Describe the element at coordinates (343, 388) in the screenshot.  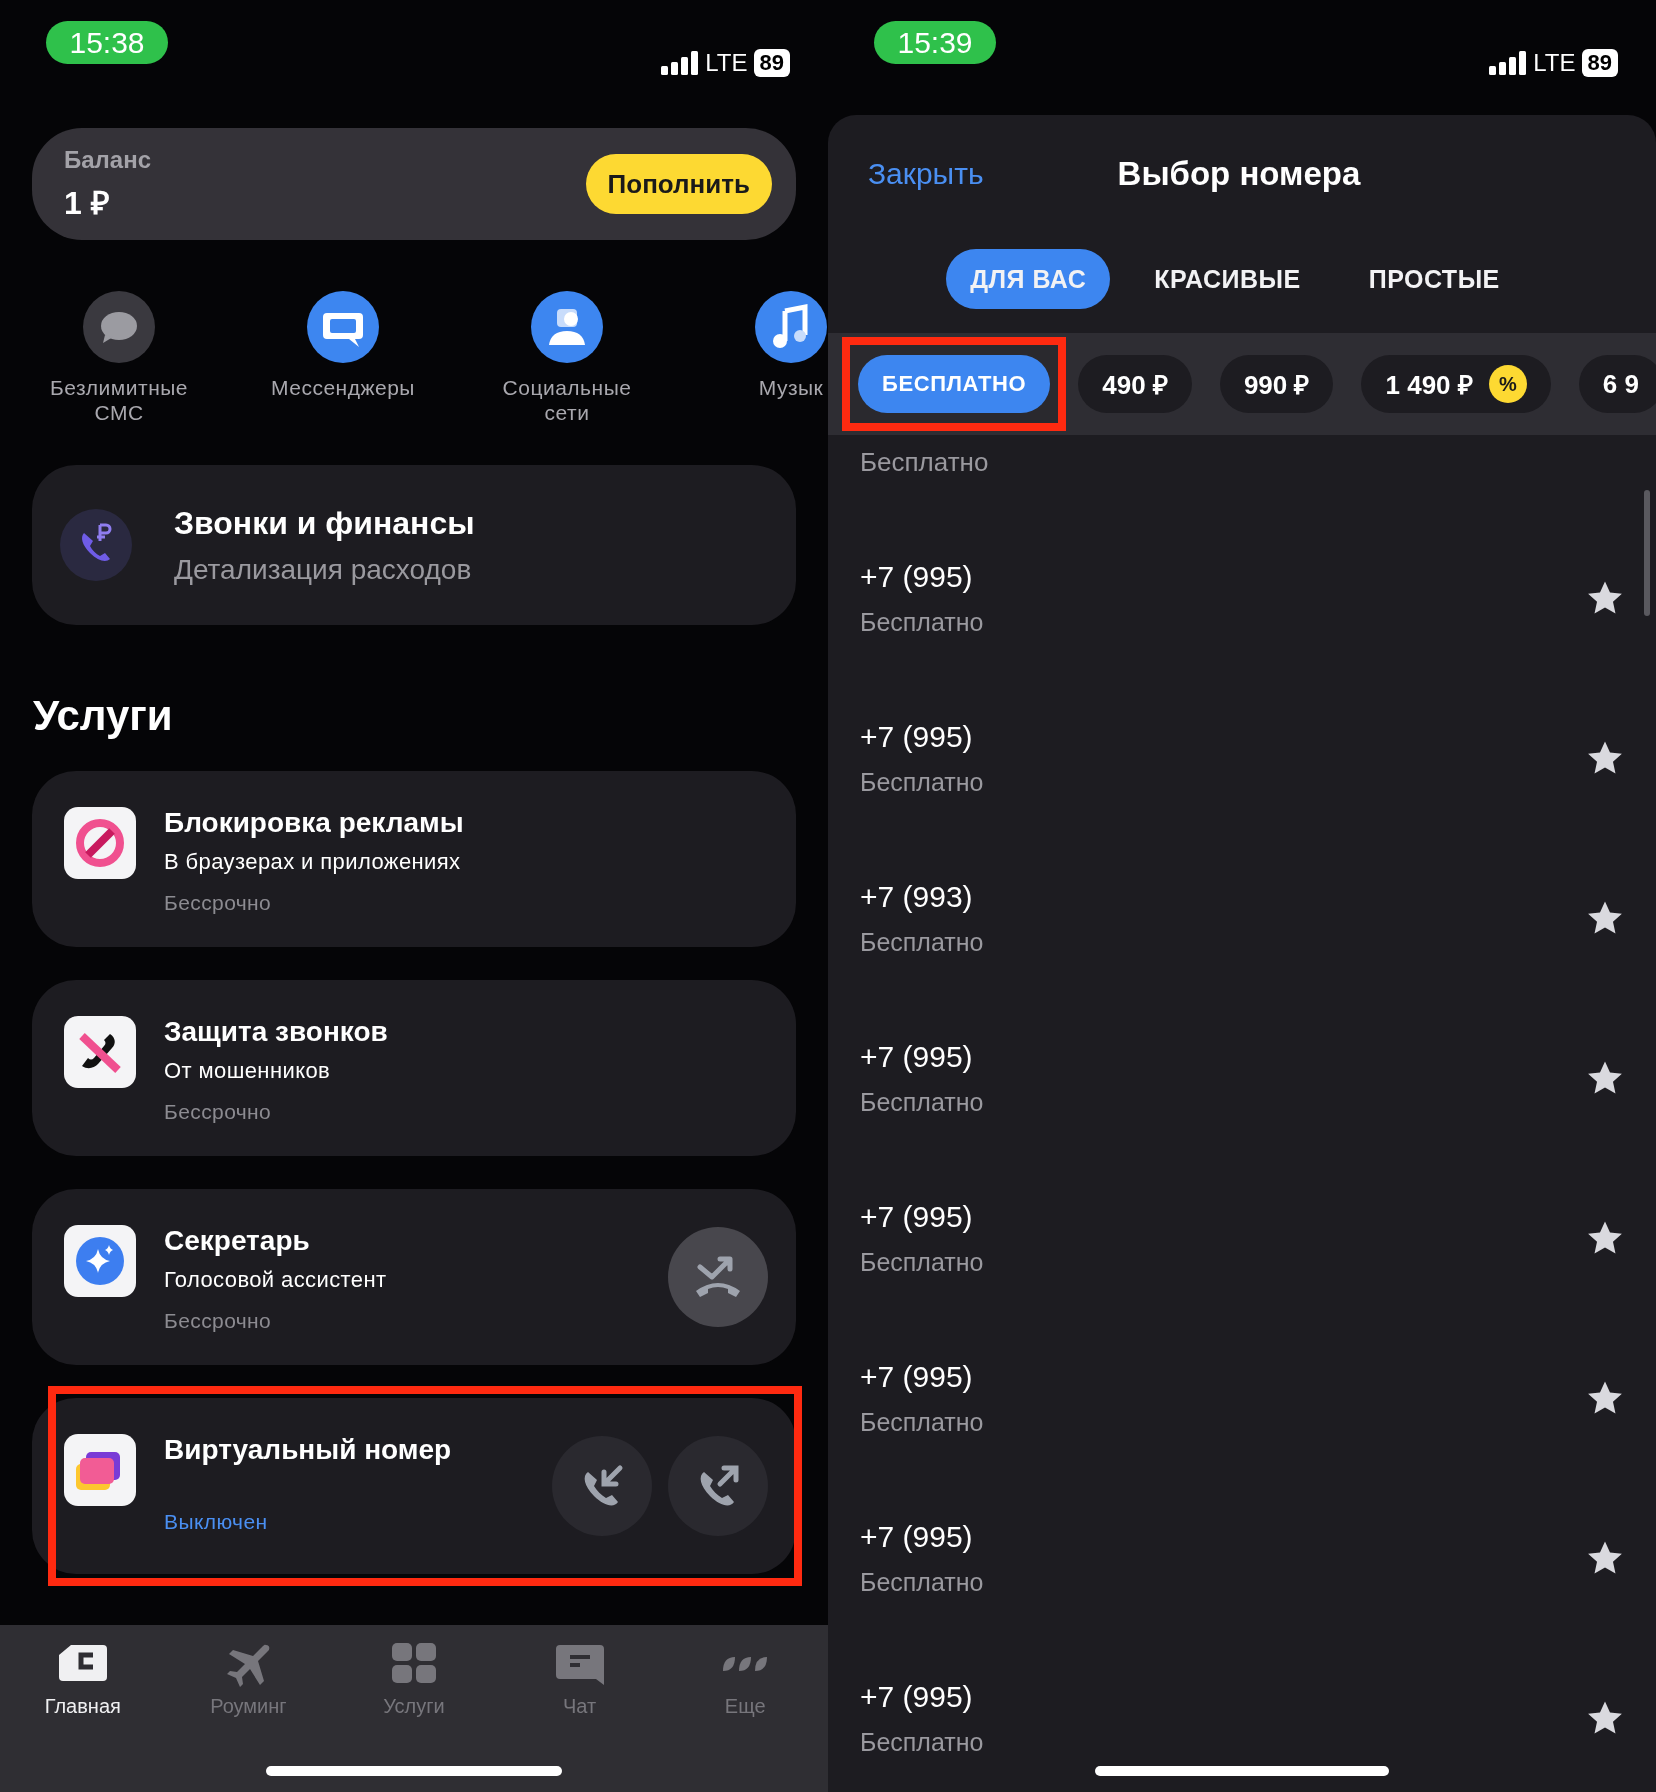
I see `shortcut-label: Мессенджеры` at that location.